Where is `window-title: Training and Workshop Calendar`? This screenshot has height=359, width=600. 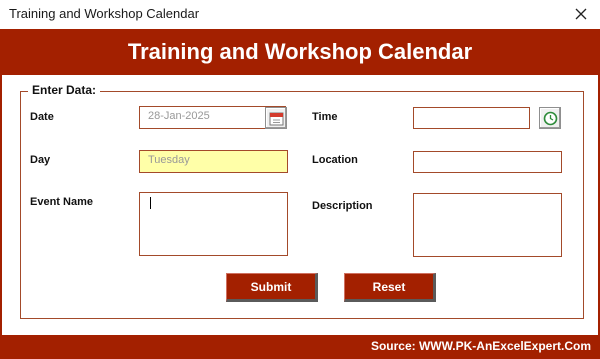
window-title: Training and Workshop Calendar is located at coordinates (104, 13).